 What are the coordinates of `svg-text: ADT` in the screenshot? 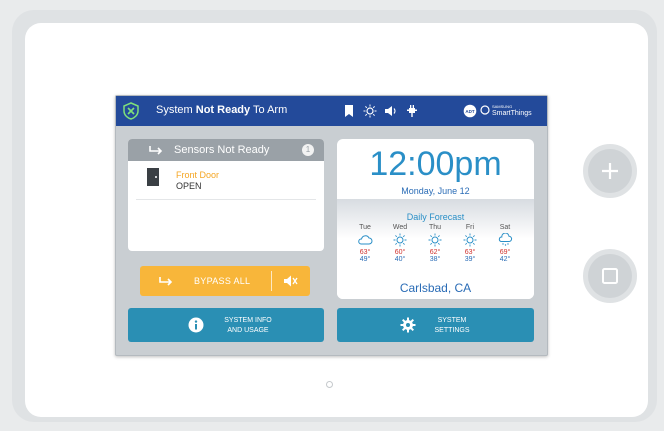 It's located at (469, 111).